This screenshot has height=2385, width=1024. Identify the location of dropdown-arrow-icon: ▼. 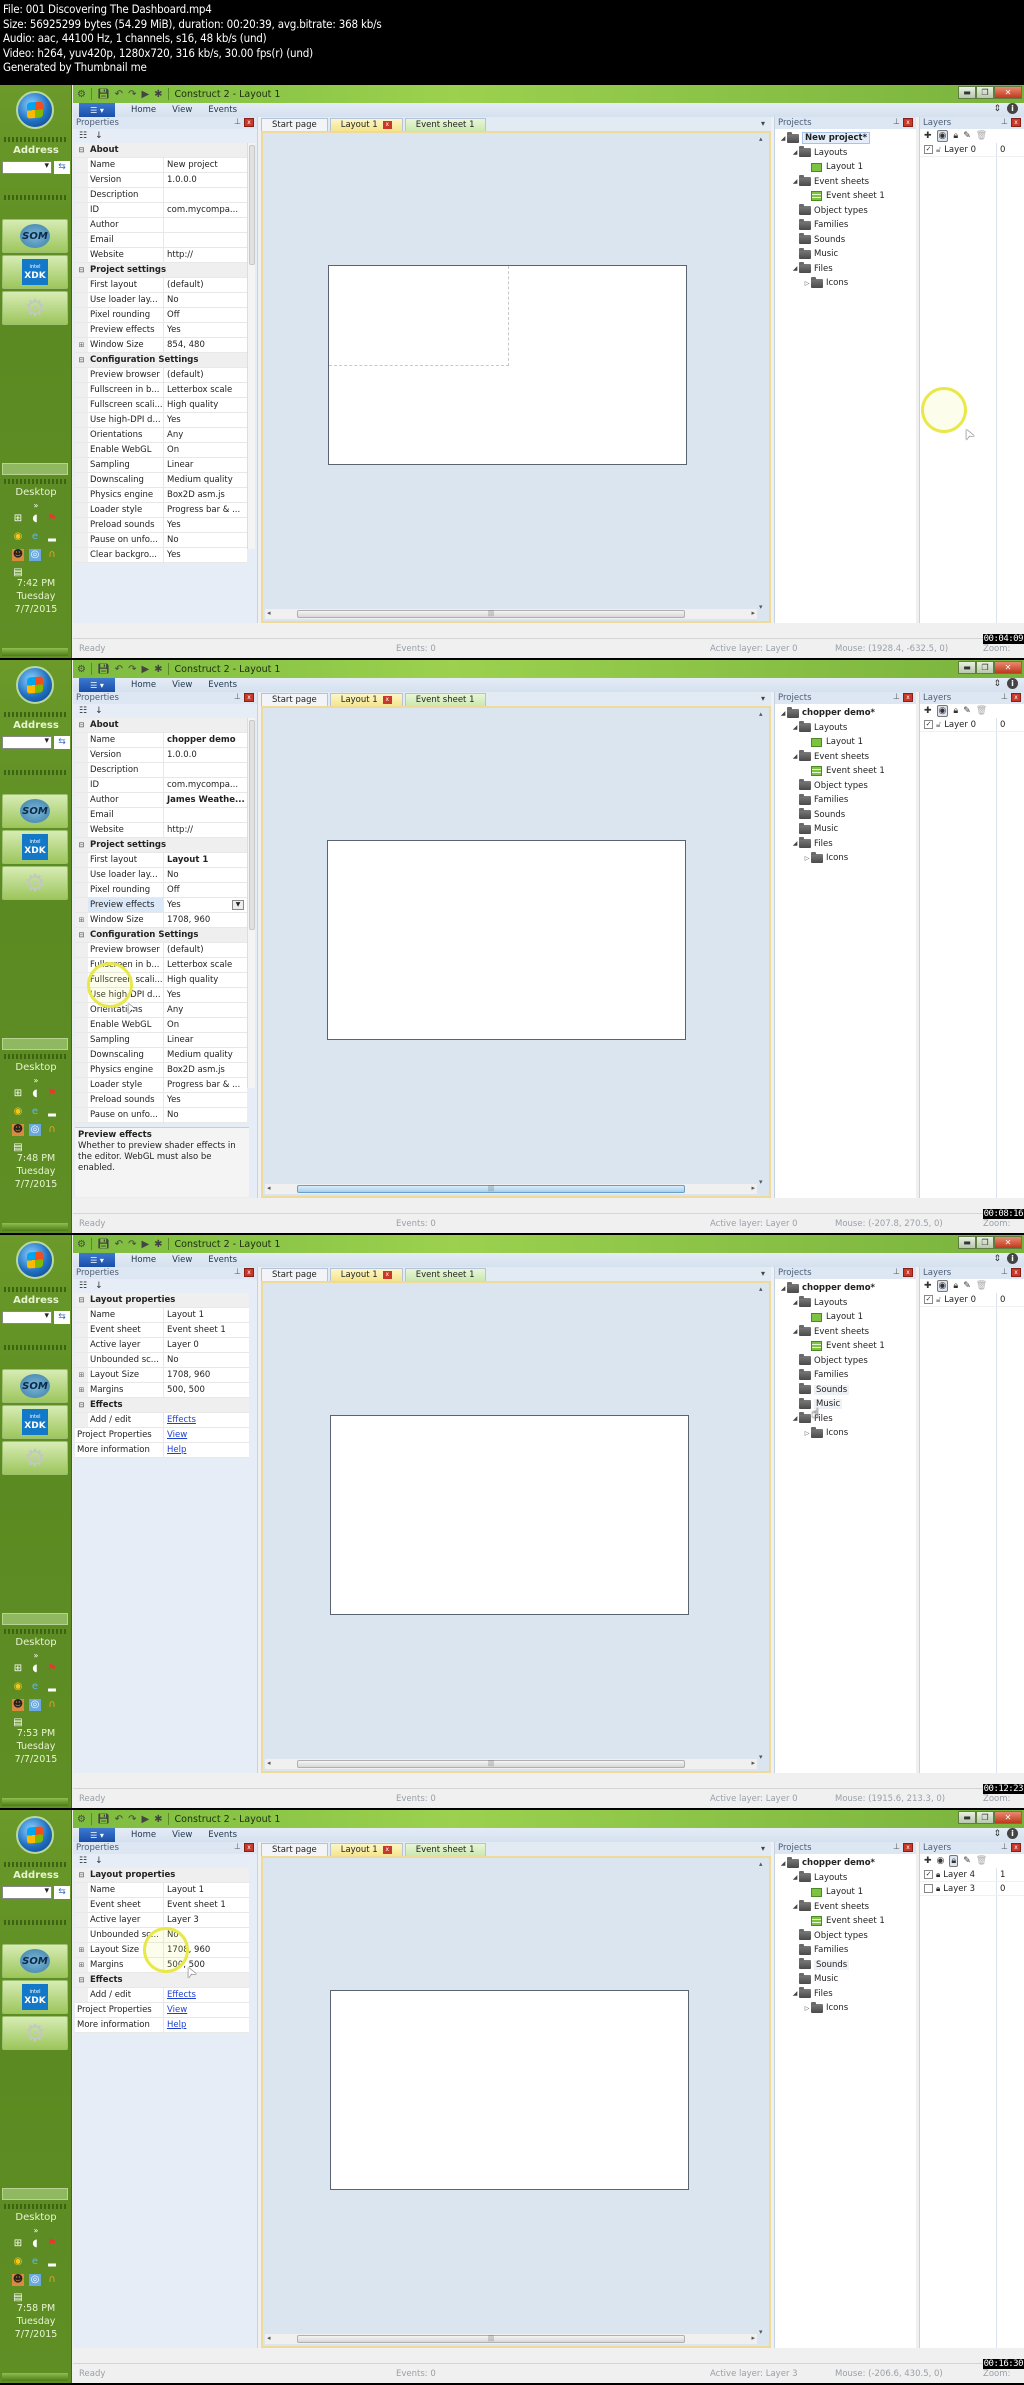
(238, 905).